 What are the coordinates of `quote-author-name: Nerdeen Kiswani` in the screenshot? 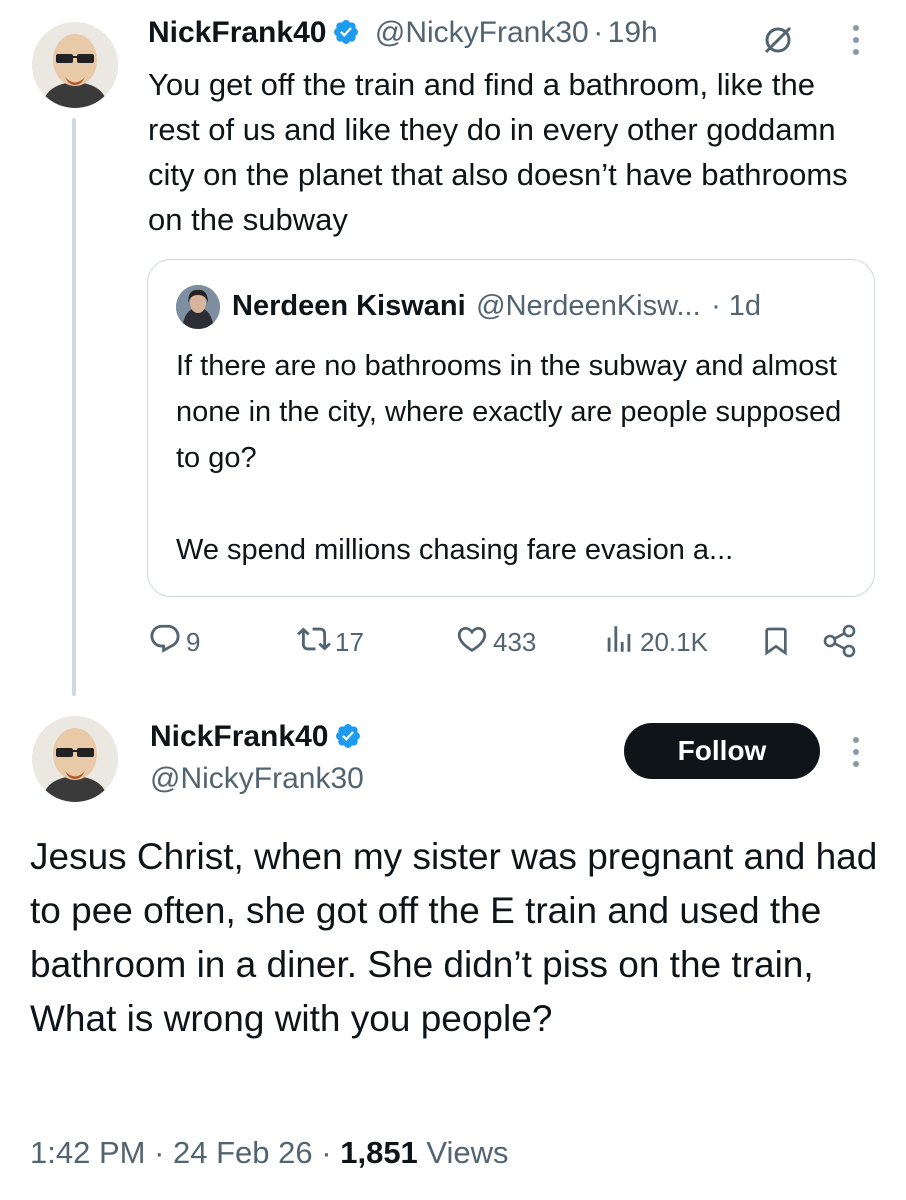 It's located at (349, 306).